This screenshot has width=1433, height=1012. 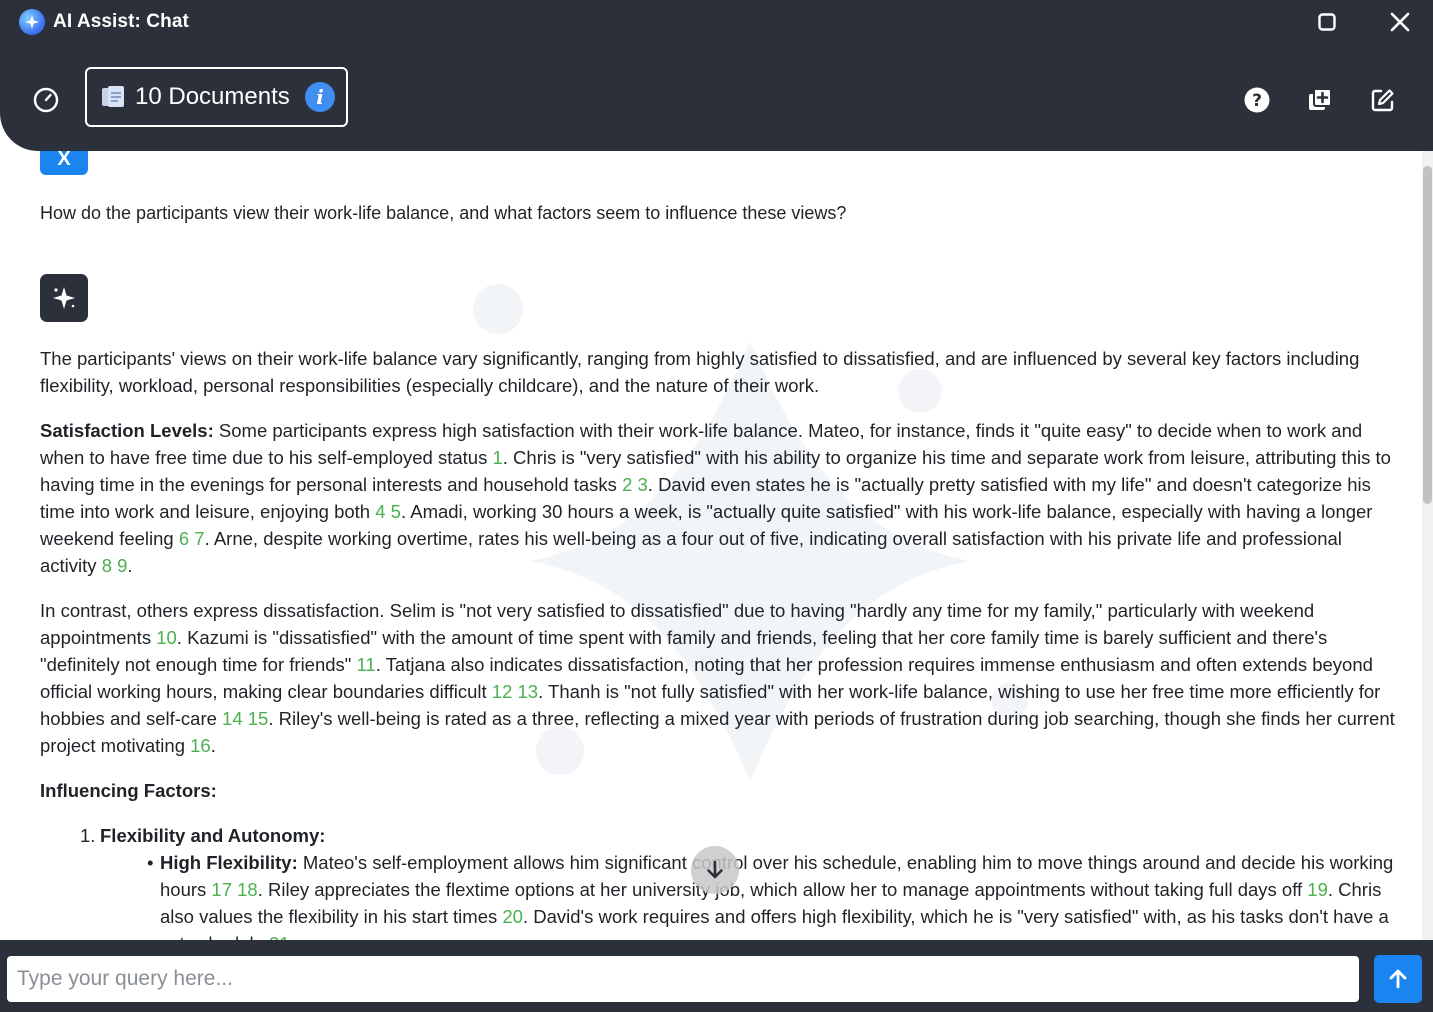 What do you see at coordinates (279, 936) in the screenshot?
I see `citation-link: 21` at bounding box center [279, 936].